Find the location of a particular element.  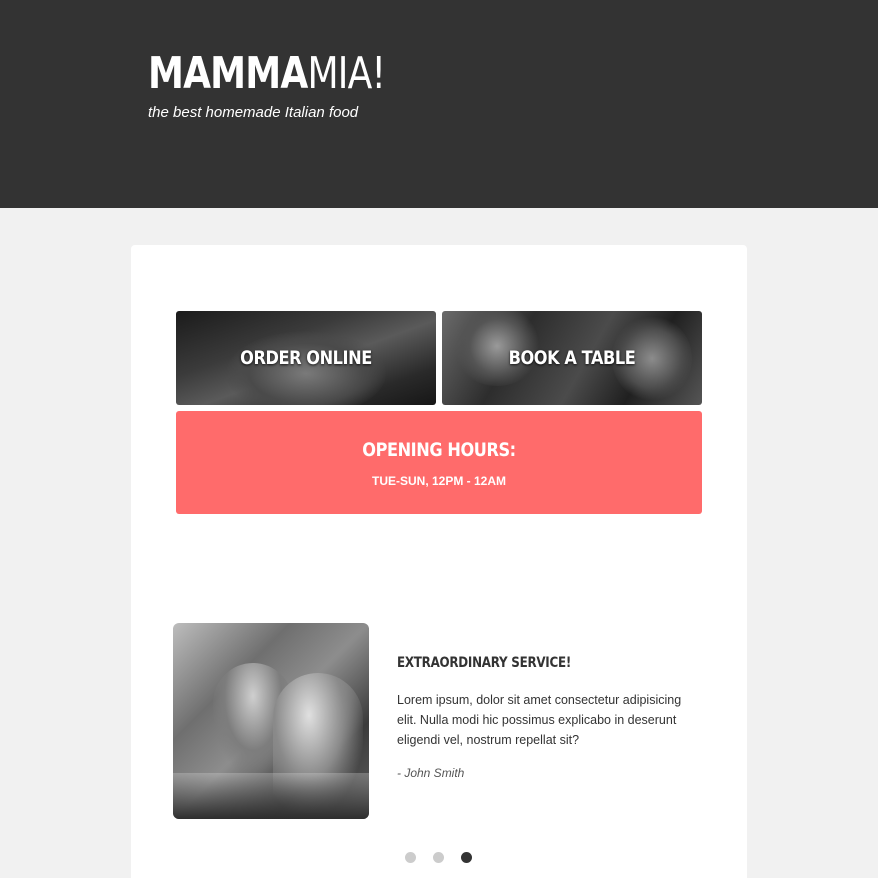

testimonial-author: - John Smith is located at coordinates (431, 773).